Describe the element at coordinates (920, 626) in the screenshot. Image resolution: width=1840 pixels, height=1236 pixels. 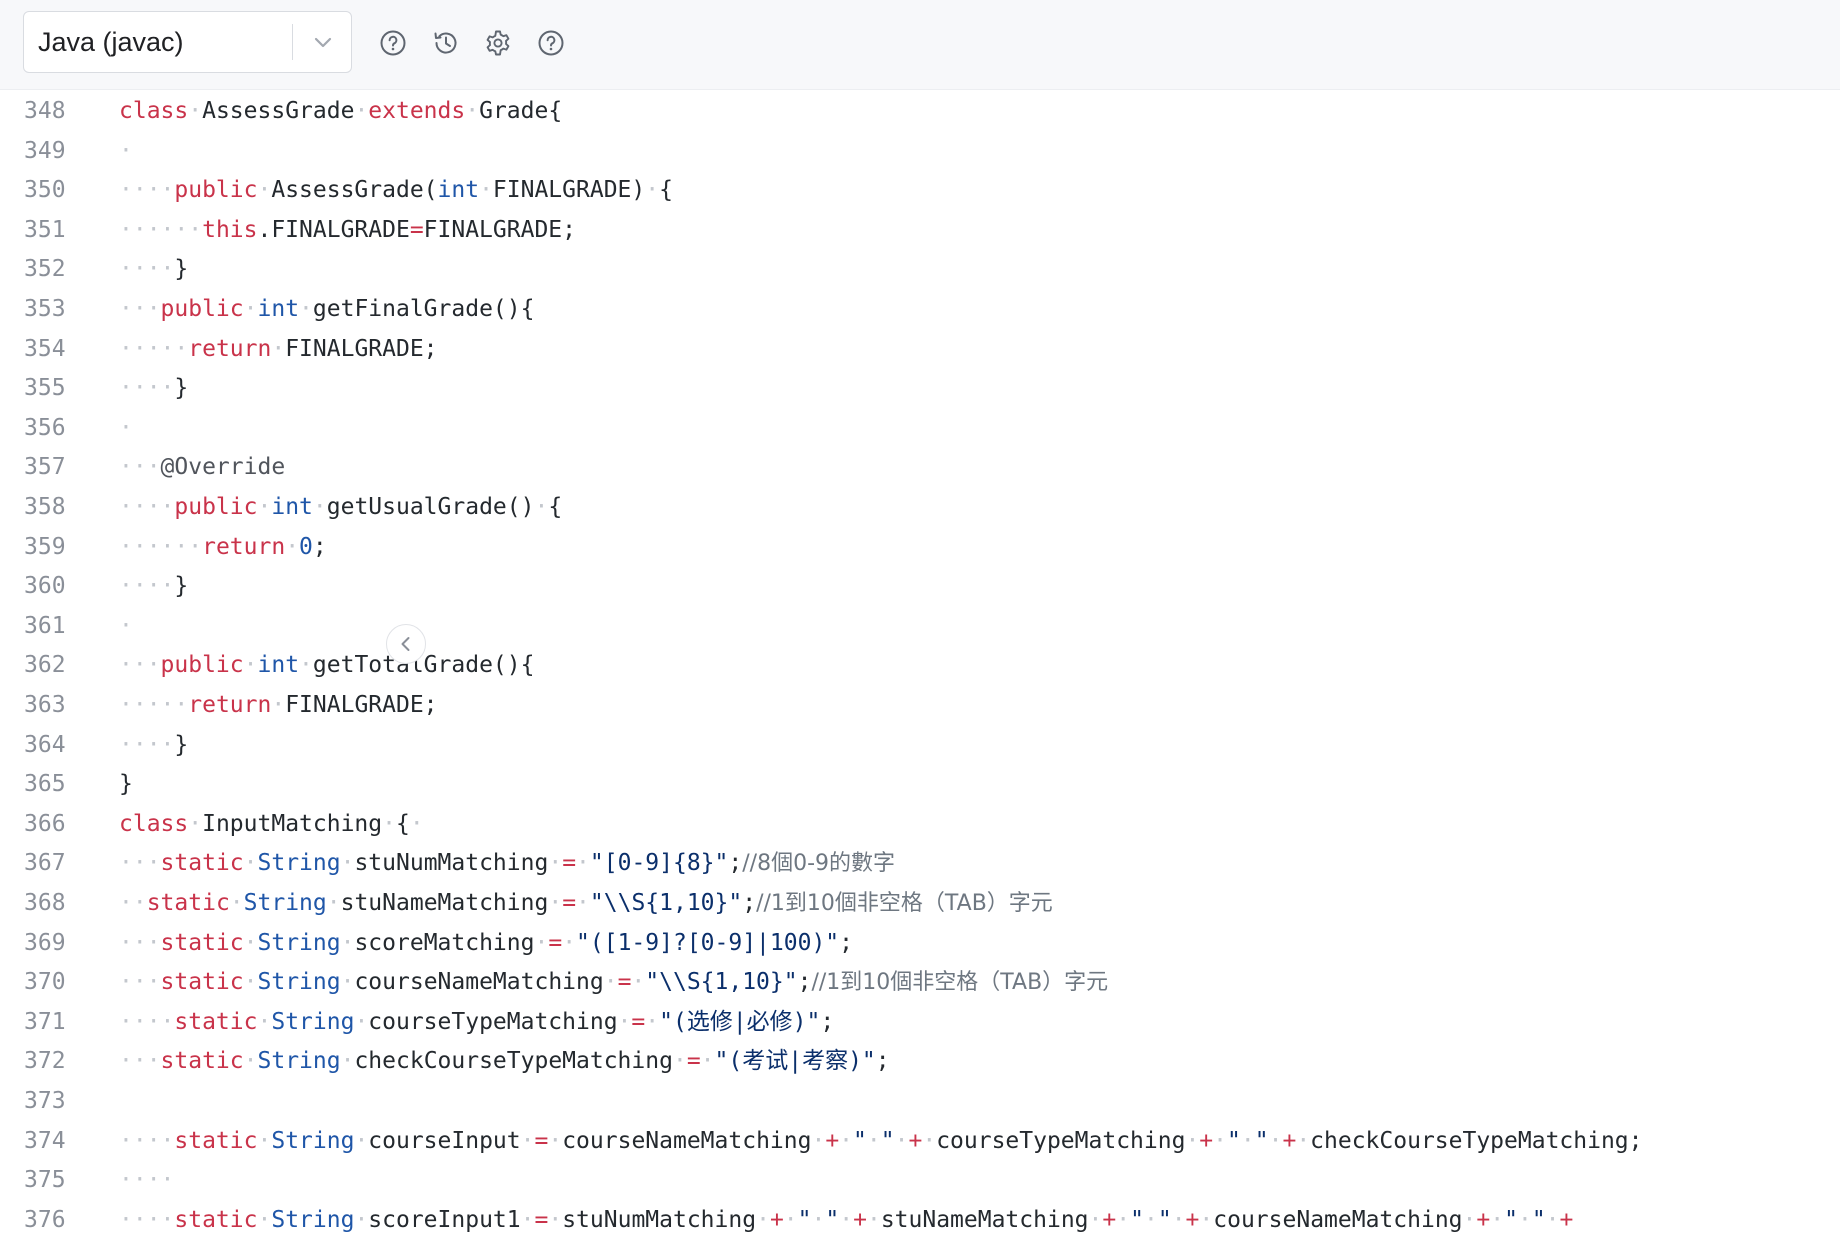
I see `code-line: 361 ·` at that location.